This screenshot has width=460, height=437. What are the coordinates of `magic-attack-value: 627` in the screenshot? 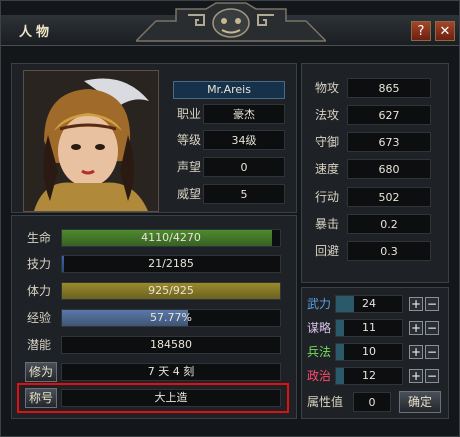 It's located at (389, 115).